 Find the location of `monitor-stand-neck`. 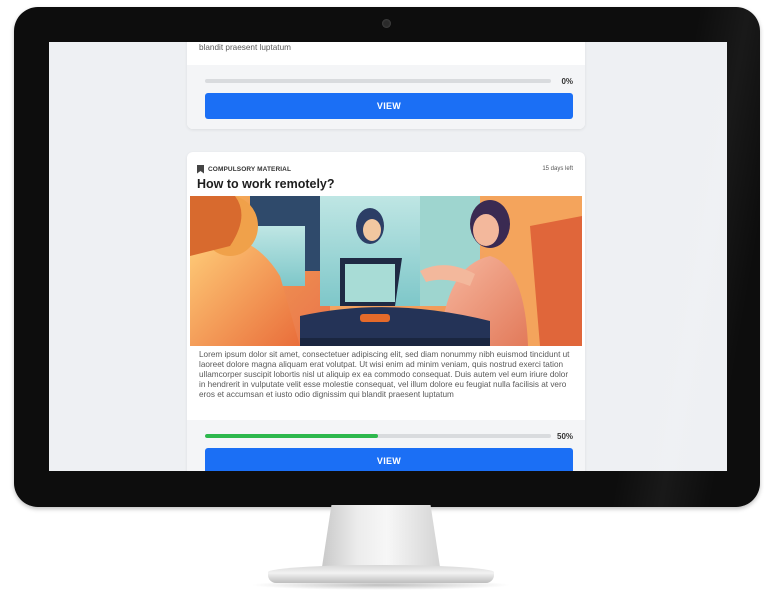

monitor-stand-neck is located at coordinates (381, 536).